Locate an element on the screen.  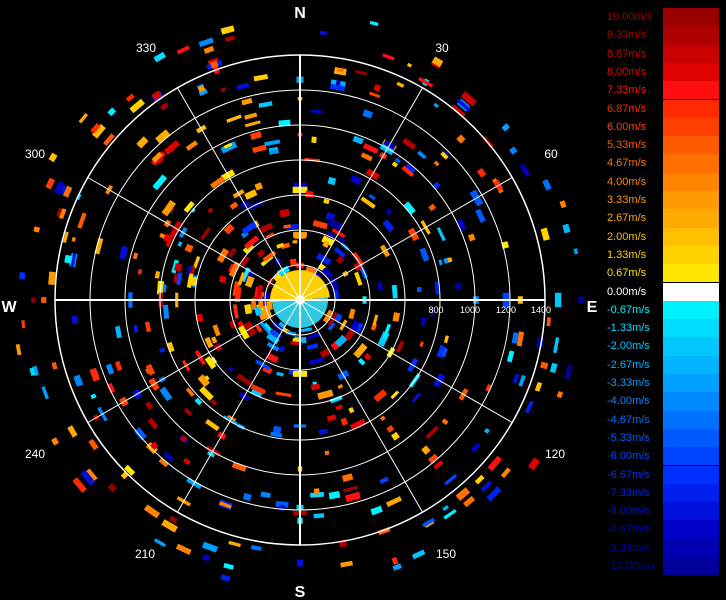
legend-entry: 8.00m/s is located at coordinates (662, 72).